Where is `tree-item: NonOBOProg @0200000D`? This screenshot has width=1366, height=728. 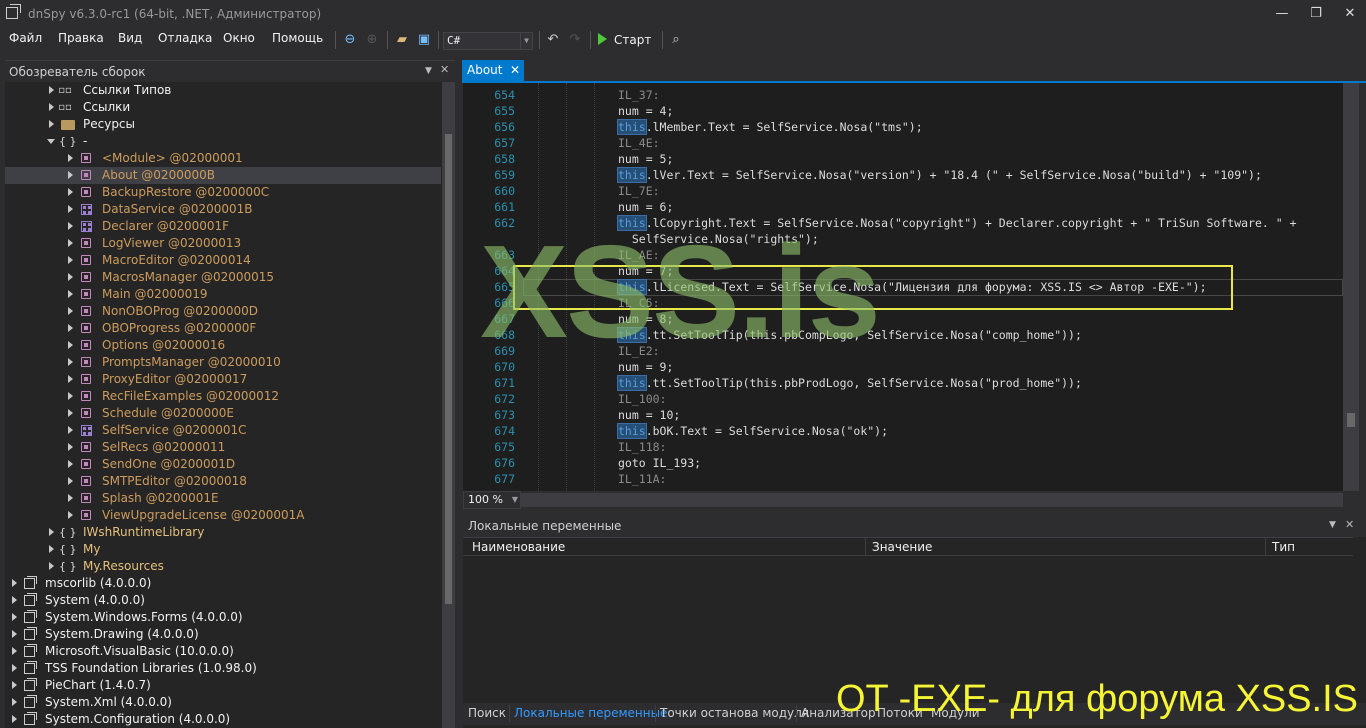
tree-item: NonOBOProg @0200000D is located at coordinates (223, 311).